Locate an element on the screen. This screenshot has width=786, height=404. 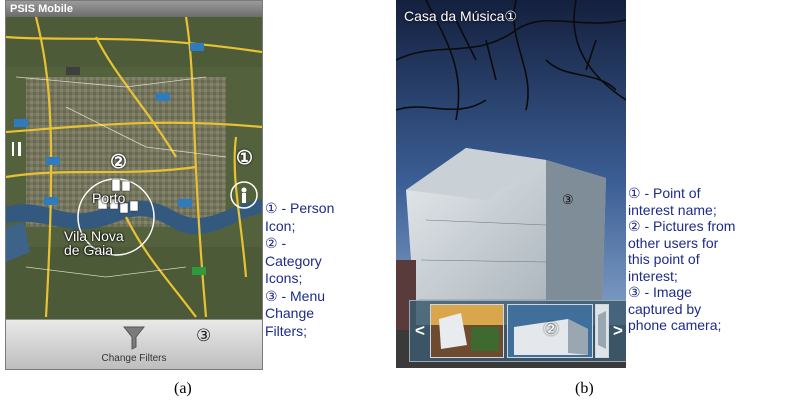
poi-name: Casa da Música is located at coordinates (454, 16).